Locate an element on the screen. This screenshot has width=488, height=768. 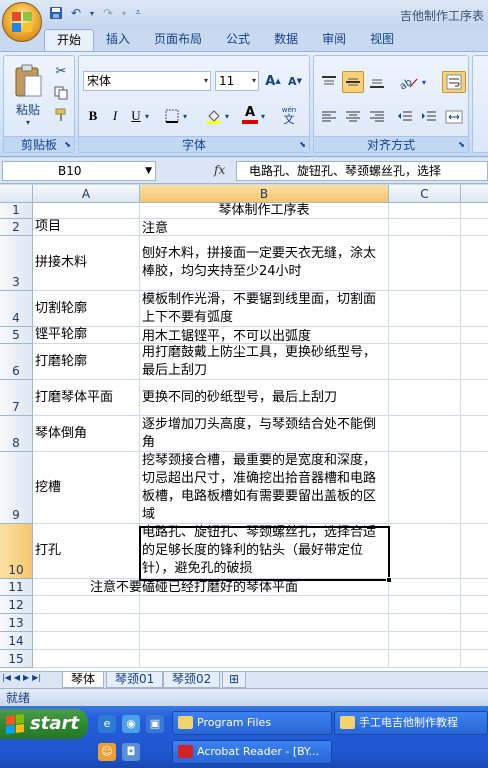
start-button: start is located at coordinates (44, 724).